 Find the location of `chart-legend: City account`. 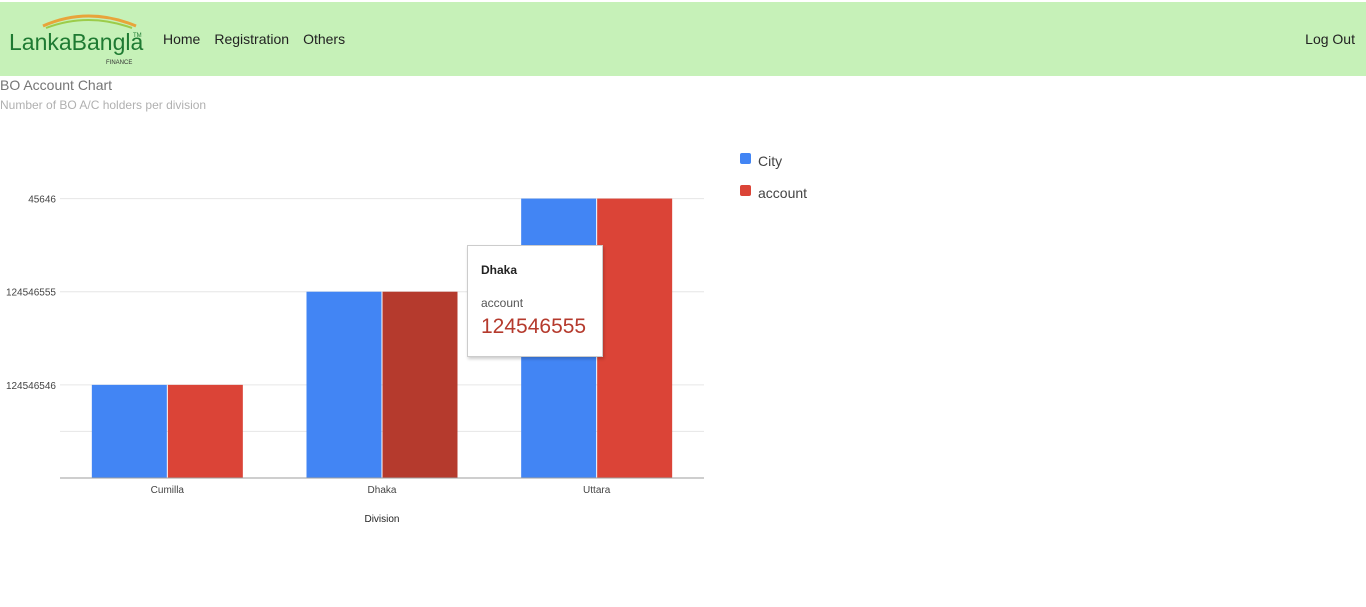

chart-legend: City account is located at coordinates (773, 183).